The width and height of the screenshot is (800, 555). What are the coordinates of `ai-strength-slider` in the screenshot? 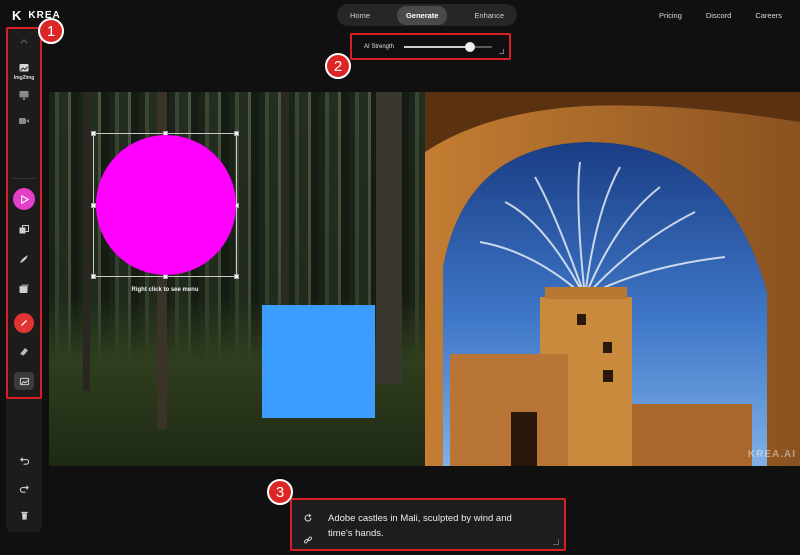 It's located at (448, 46).